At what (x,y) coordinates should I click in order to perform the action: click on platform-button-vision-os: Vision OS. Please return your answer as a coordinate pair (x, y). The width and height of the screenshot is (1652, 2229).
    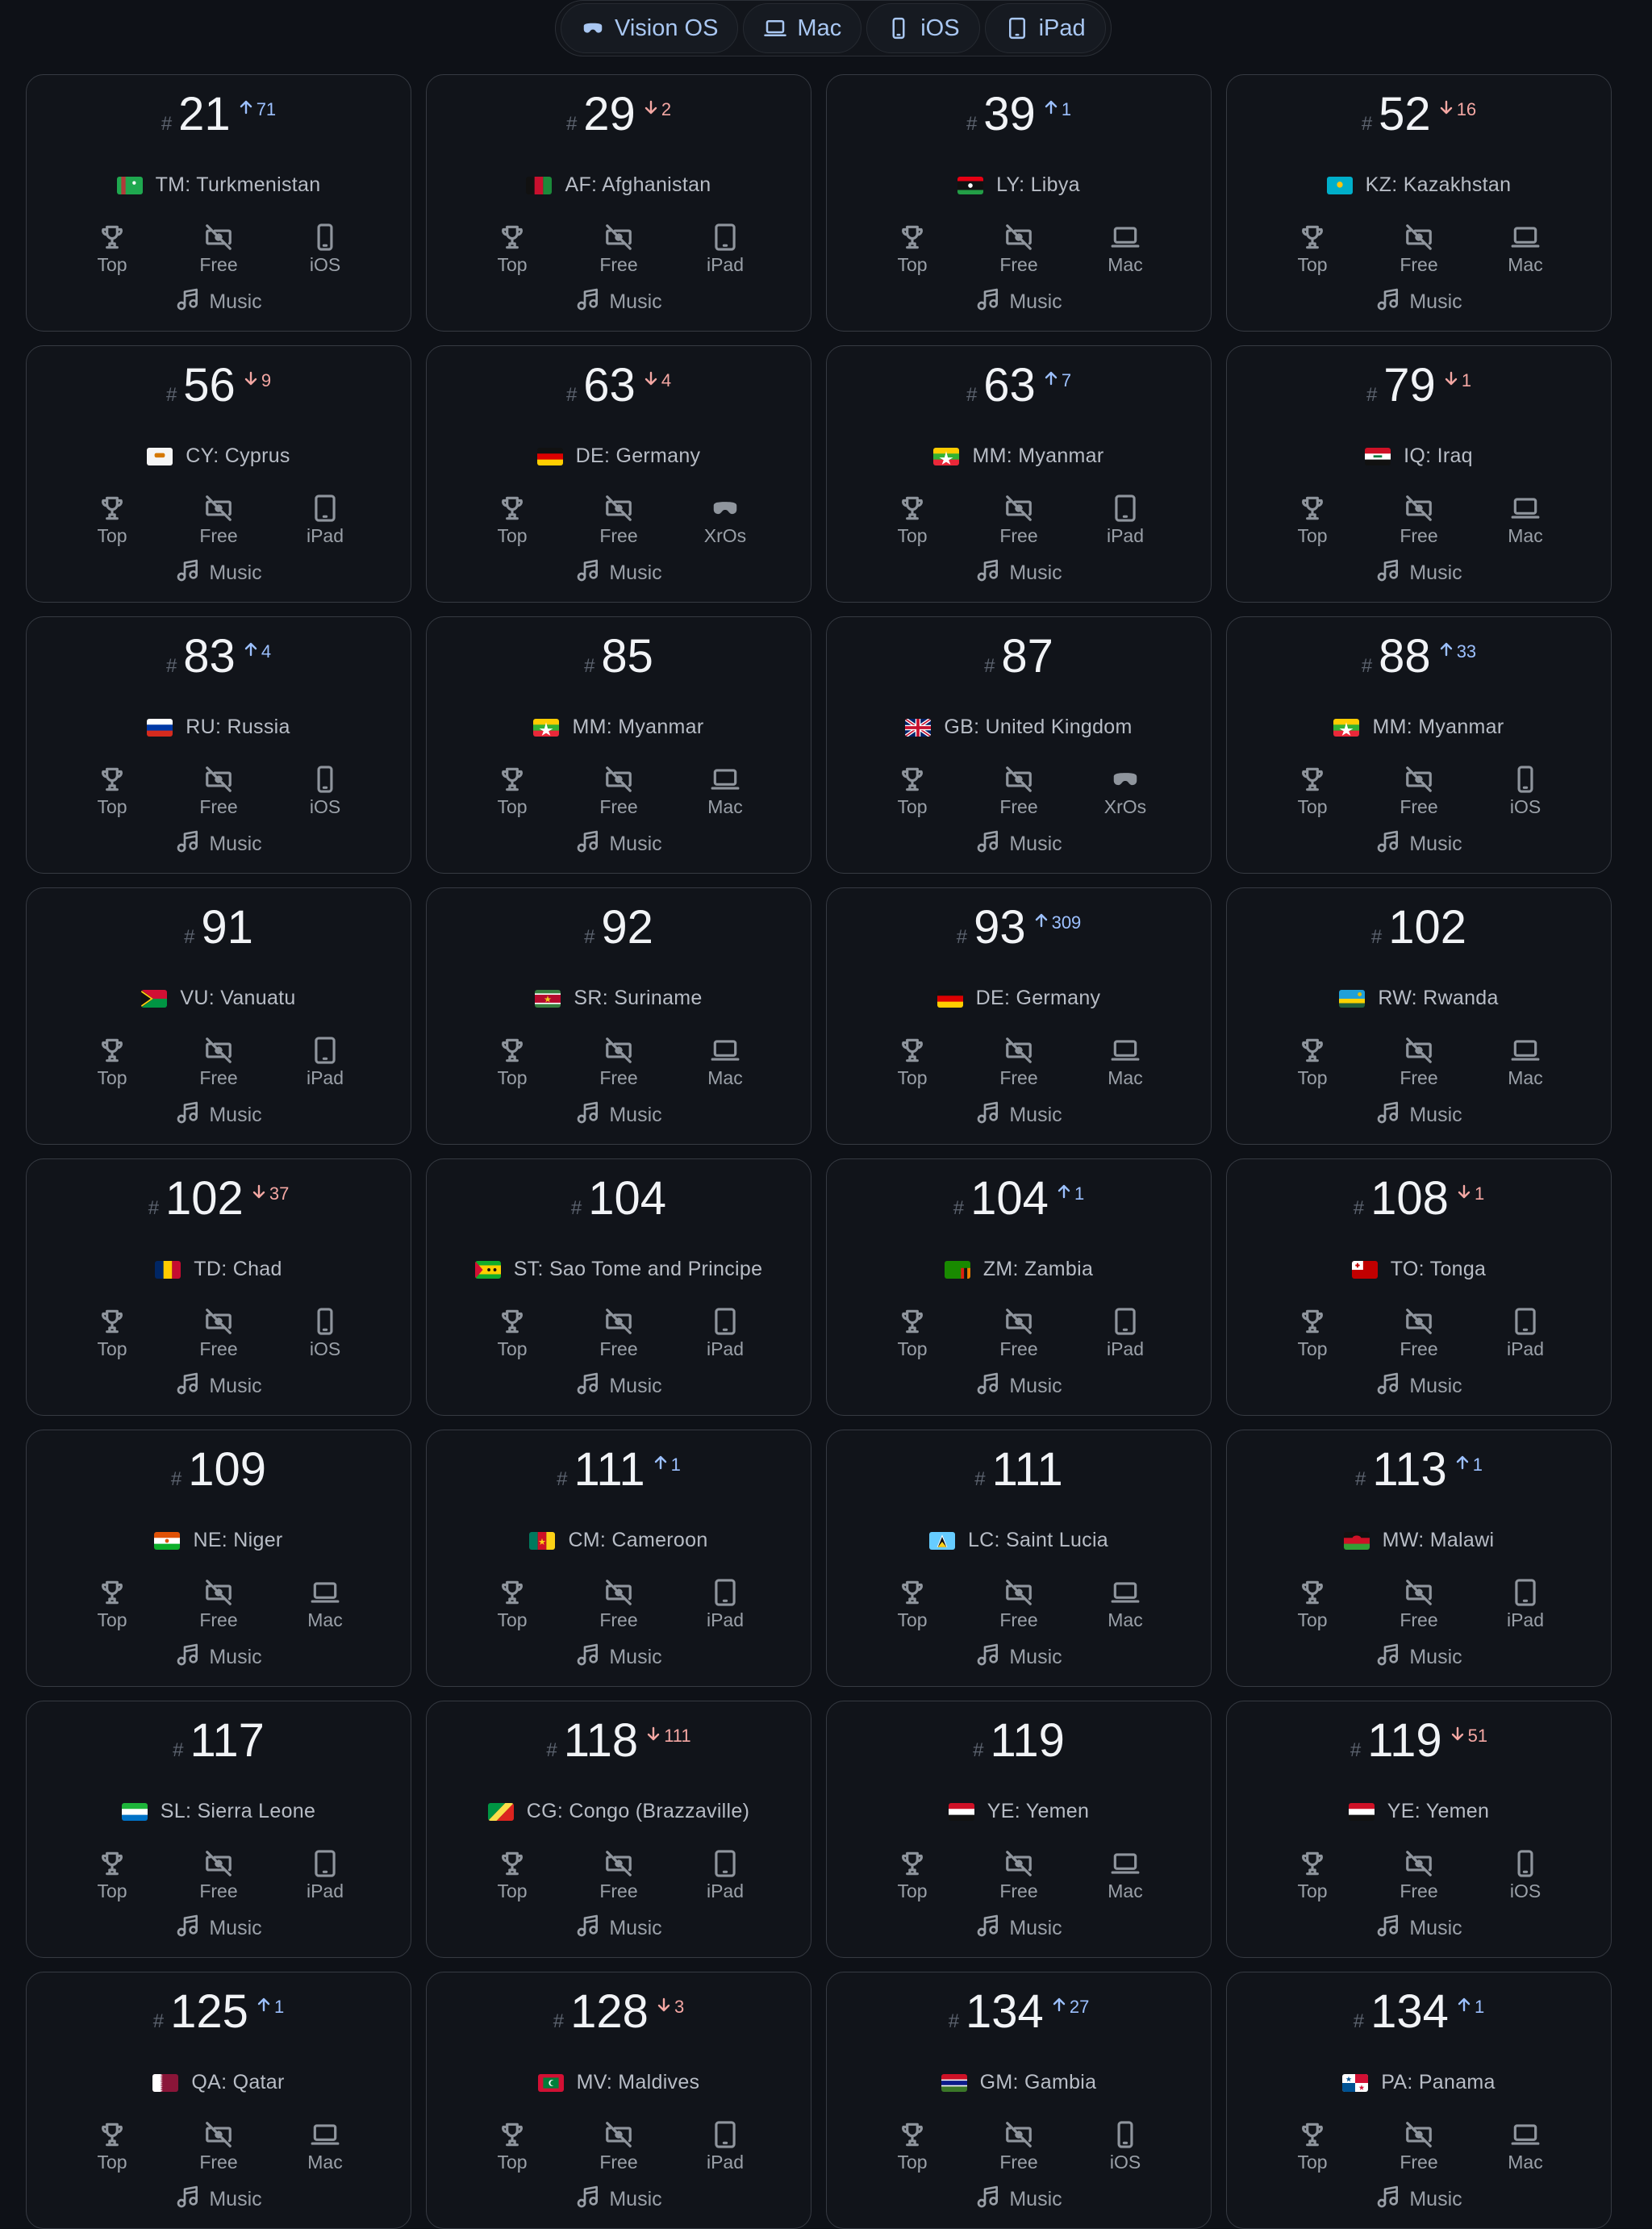
    Looking at the image, I should click on (650, 28).